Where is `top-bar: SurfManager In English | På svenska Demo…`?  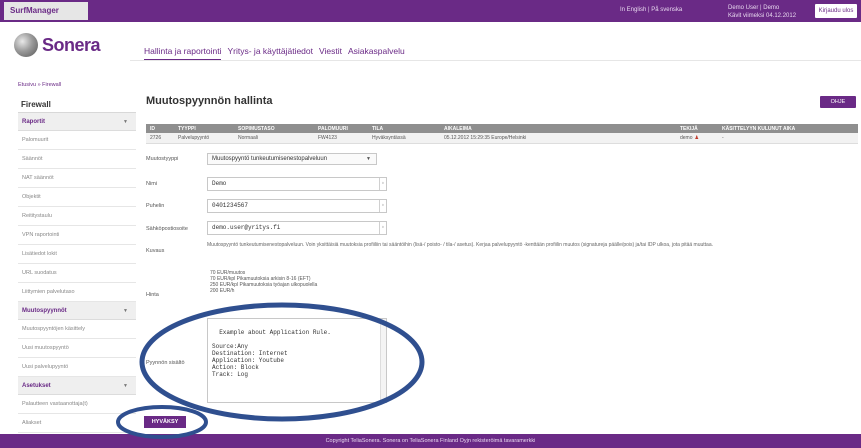
top-bar: SurfManager In English | På svenska Demo… is located at coordinates (430, 11).